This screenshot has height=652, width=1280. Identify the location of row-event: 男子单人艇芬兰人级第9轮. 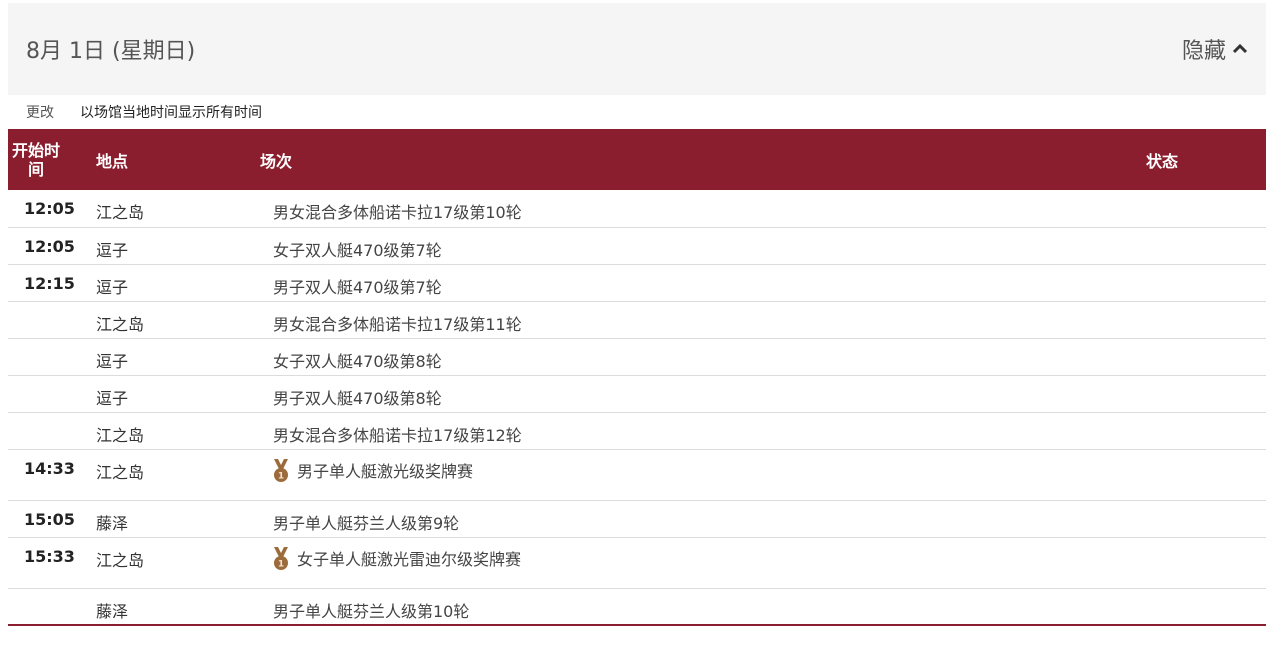
(703, 518).